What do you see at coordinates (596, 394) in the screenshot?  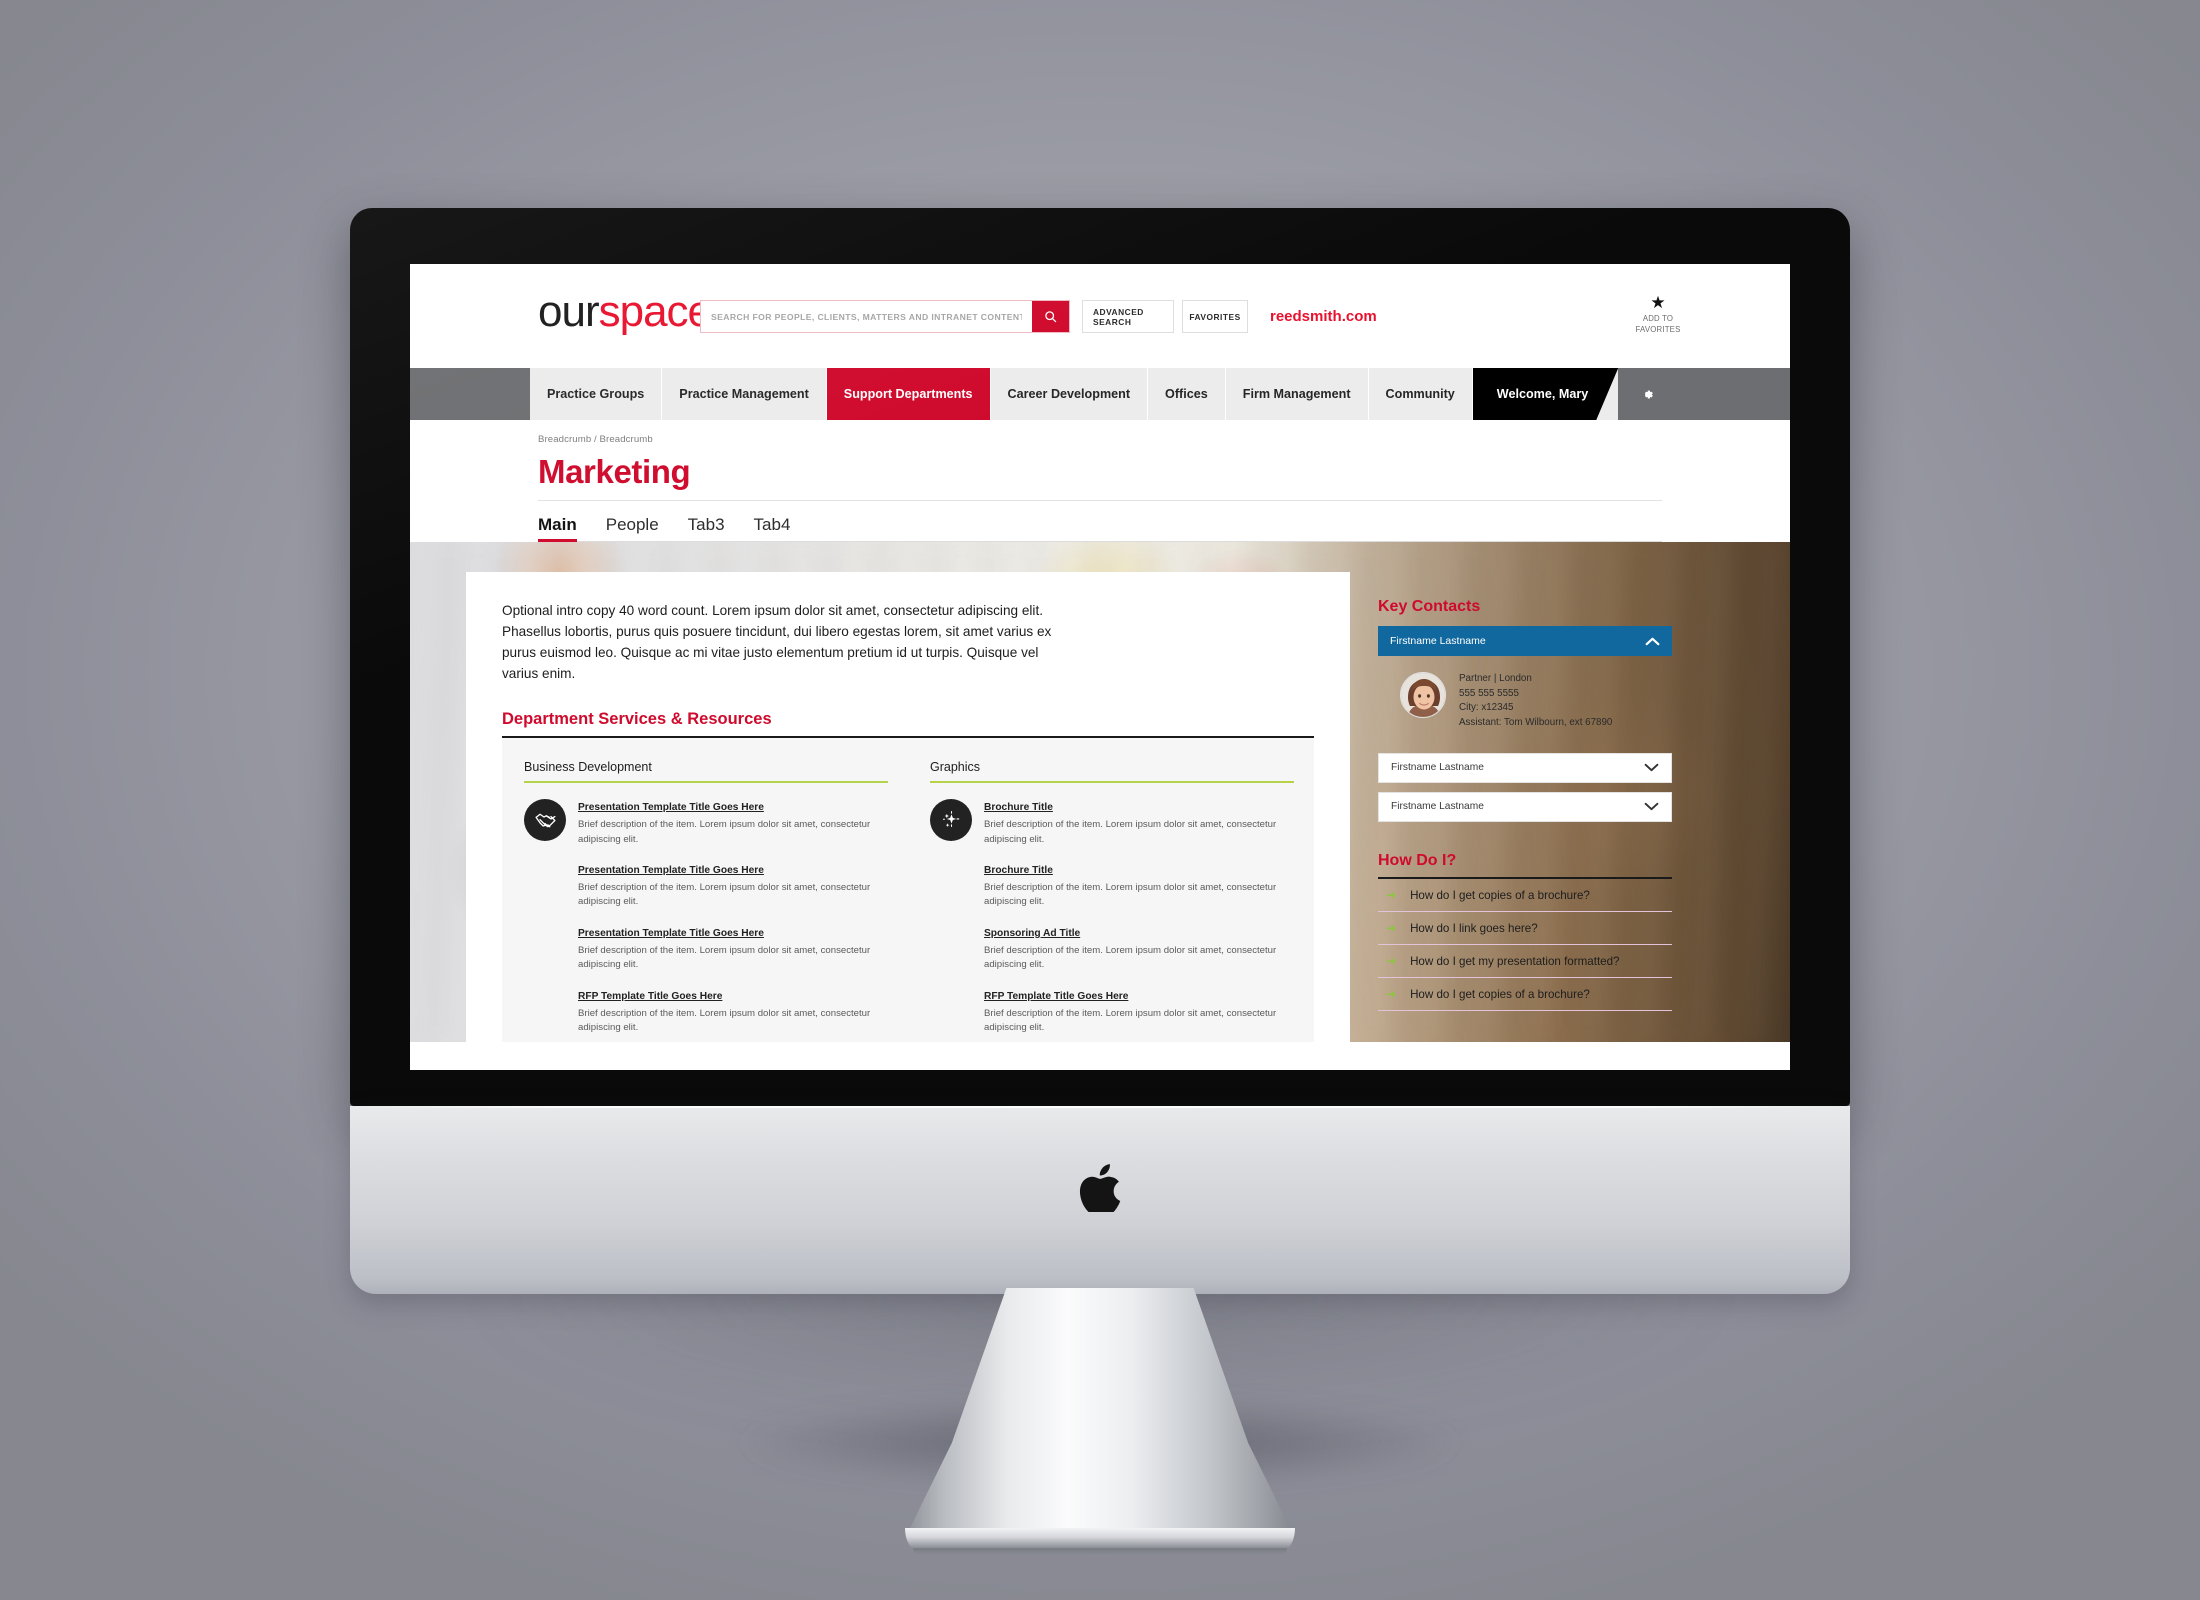 I see `nav-item-practice-groups: Practice Groups` at bounding box center [596, 394].